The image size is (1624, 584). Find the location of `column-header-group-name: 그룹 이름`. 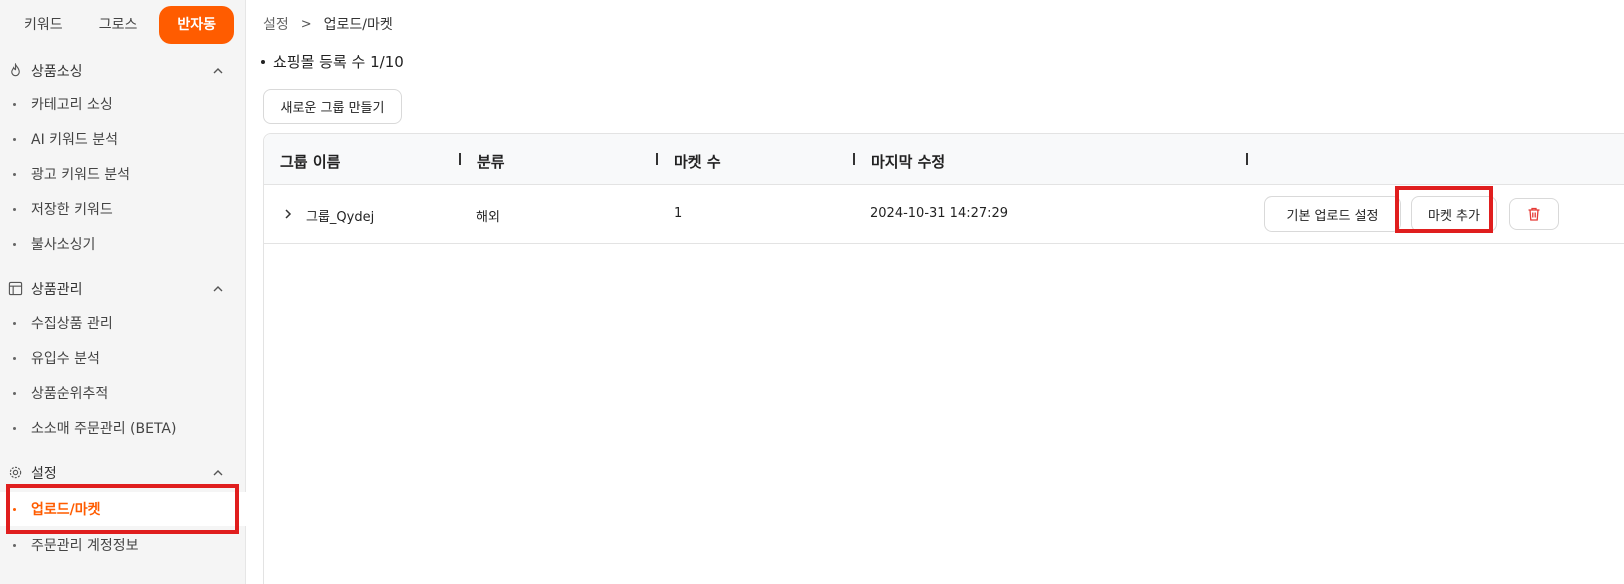

column-header-group-name: 그룹 이름 is located at coordinates (310, 162).